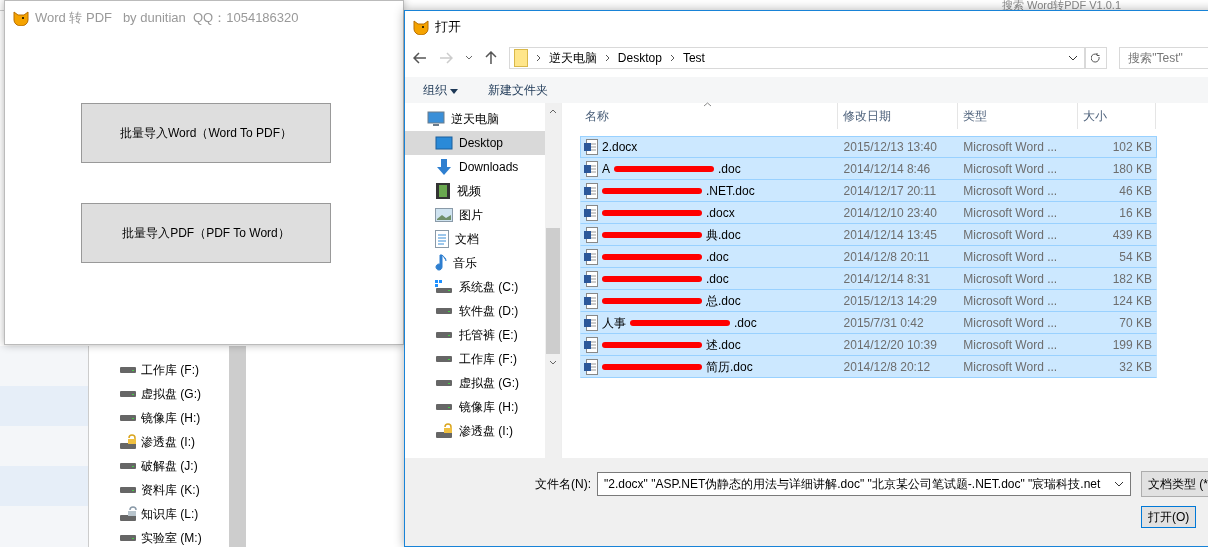 This screenshot has width=1208, height=547. What do you see at coordinates (1169, 517) in the screenshot?
I see `open-button: 打开(O)` at bounding box center [1169, 517].